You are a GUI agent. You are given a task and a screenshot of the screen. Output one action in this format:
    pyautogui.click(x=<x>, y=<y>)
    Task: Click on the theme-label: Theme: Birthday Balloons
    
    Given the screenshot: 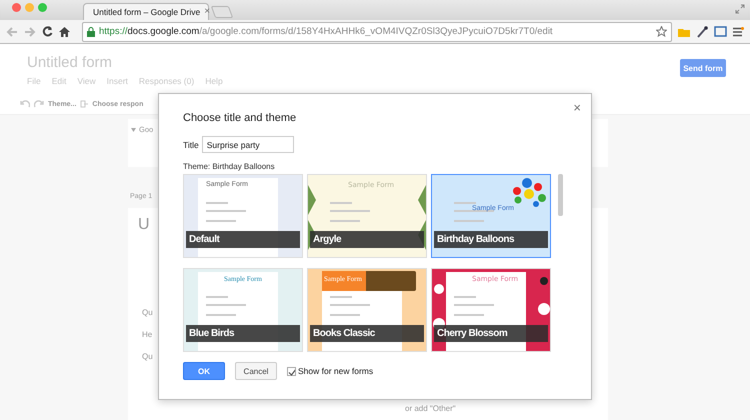 What is the action you would take?
    pyautogui.click(x=229, y=166)
    